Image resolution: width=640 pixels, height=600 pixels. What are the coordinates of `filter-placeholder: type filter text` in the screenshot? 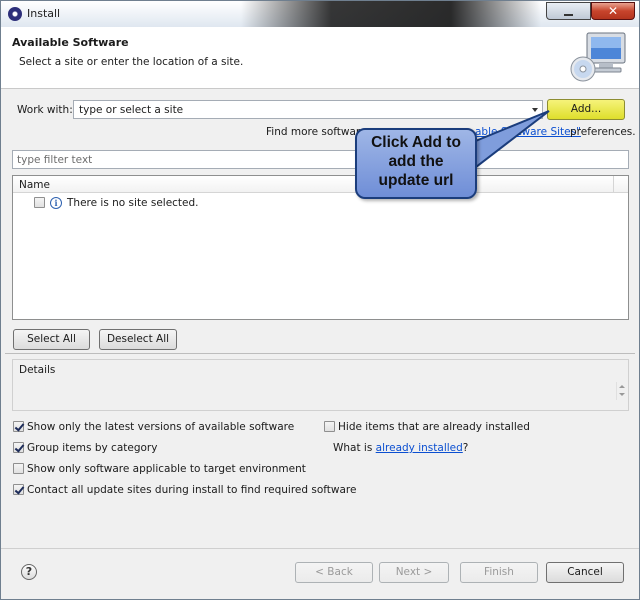 It's located at (55, 160).